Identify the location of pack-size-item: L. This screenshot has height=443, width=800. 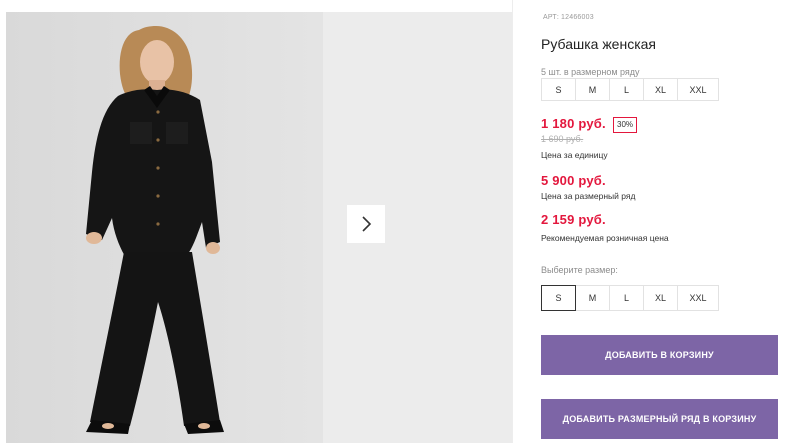
(626, 89).